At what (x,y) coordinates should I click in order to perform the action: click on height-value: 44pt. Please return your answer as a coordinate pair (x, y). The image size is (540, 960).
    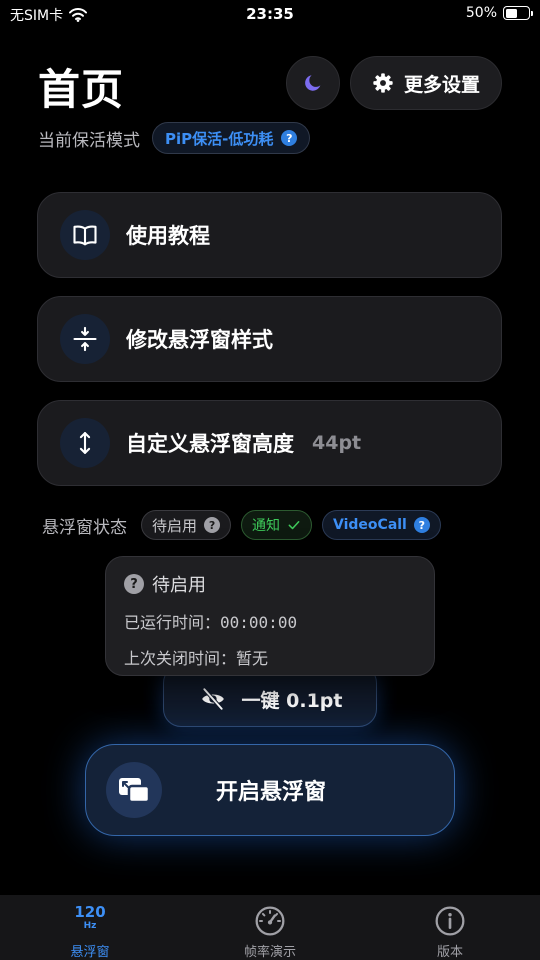
    Looking at the image, I should click on (337, 443).